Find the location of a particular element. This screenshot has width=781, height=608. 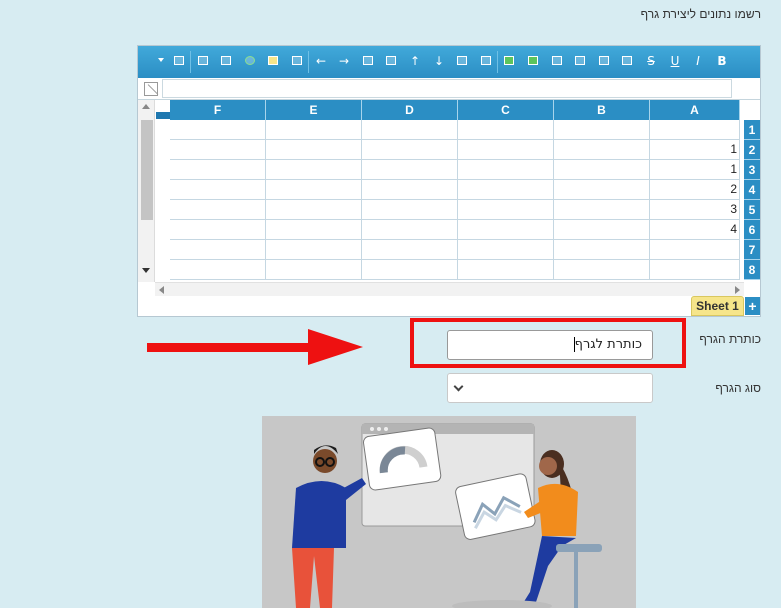

cell-e7 is located at coordinates (314, 250).